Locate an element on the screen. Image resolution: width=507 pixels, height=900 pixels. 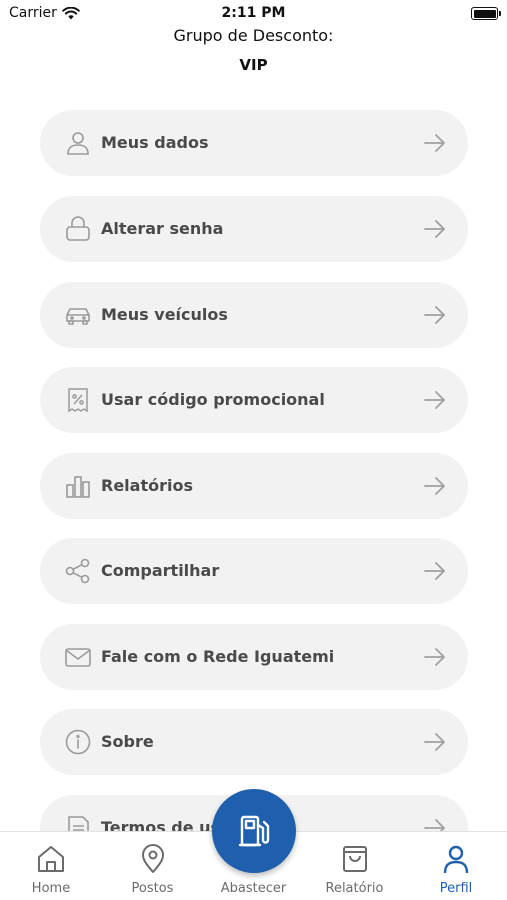
tab-relatorio: Relatório is located at coordinates (354, 866).